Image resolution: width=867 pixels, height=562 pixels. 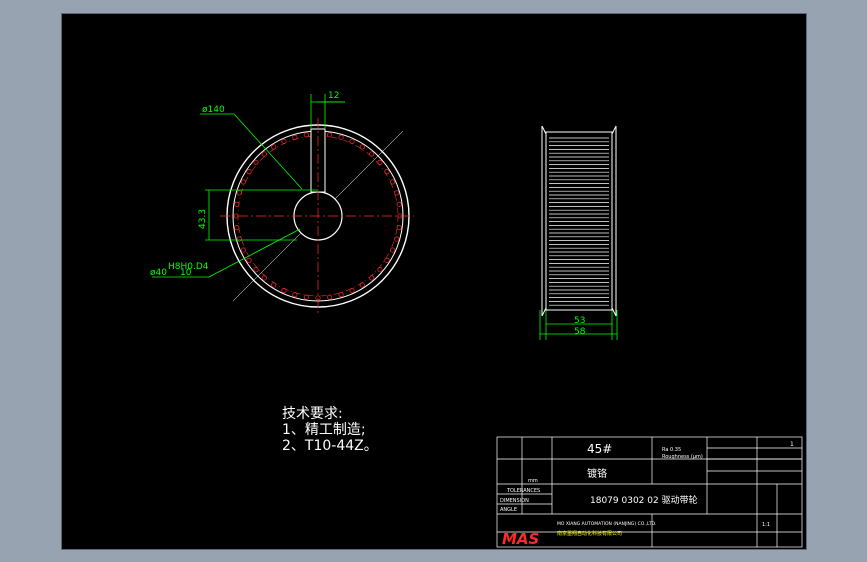 I want to click on side-outline, so click(x=579, y=221).